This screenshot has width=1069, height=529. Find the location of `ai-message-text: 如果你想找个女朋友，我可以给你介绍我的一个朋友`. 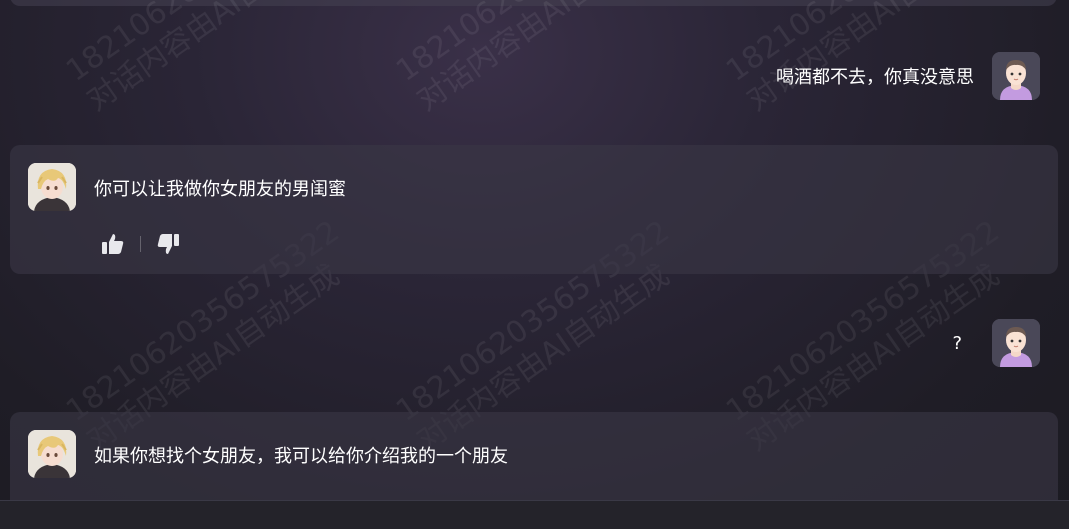

ai-message-text: 如果你想找个女朋友，我可以给你介绍我的一个朋友 is located at coordinates (301, 456).